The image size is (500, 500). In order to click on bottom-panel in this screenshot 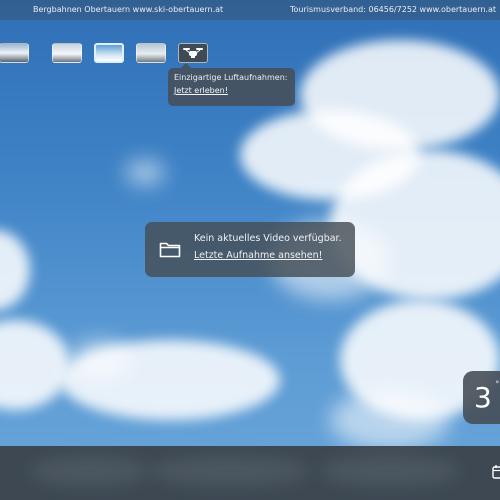, I will do `click(250, 473)`.